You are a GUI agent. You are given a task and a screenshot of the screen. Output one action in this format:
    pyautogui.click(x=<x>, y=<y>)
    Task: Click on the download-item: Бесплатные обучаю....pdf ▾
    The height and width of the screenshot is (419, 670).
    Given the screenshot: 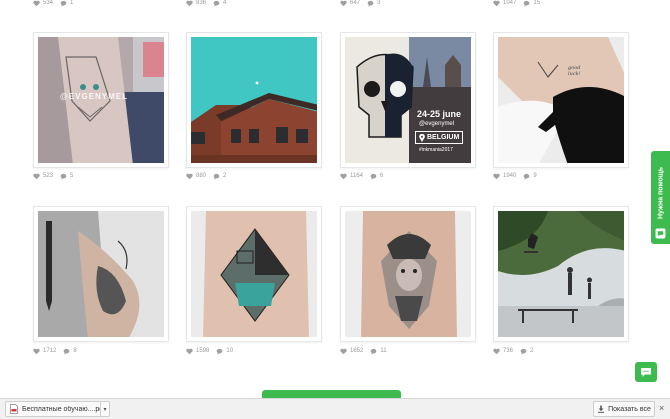 What is the action you would take?
    pyautogui.click(x=57, y=409)
    